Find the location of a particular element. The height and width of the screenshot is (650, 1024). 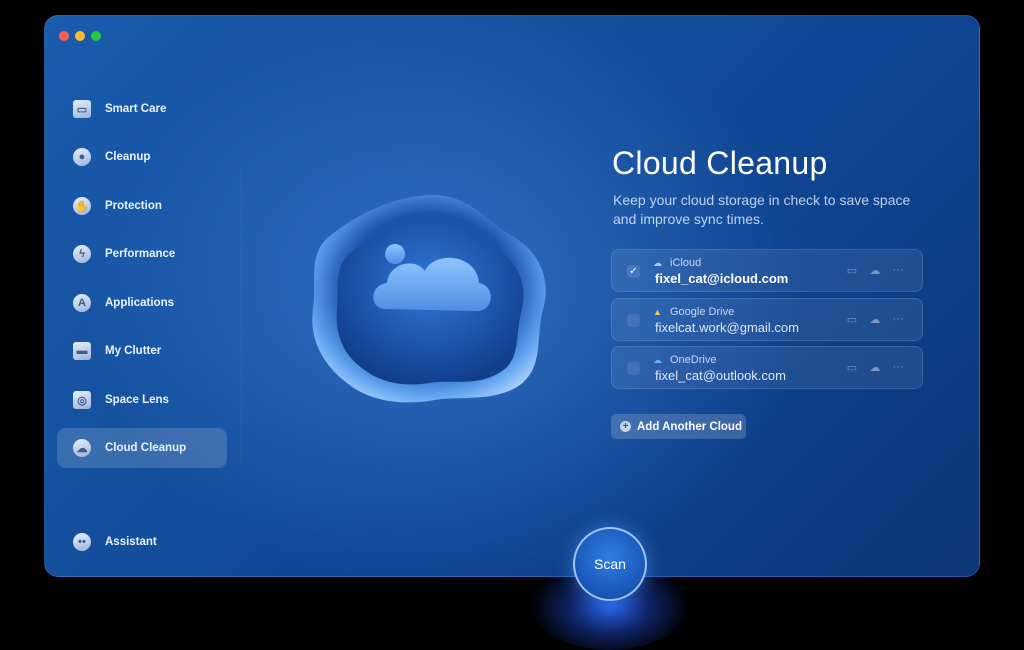

hand-icon: ✋ is located at coordinates (82, 206).